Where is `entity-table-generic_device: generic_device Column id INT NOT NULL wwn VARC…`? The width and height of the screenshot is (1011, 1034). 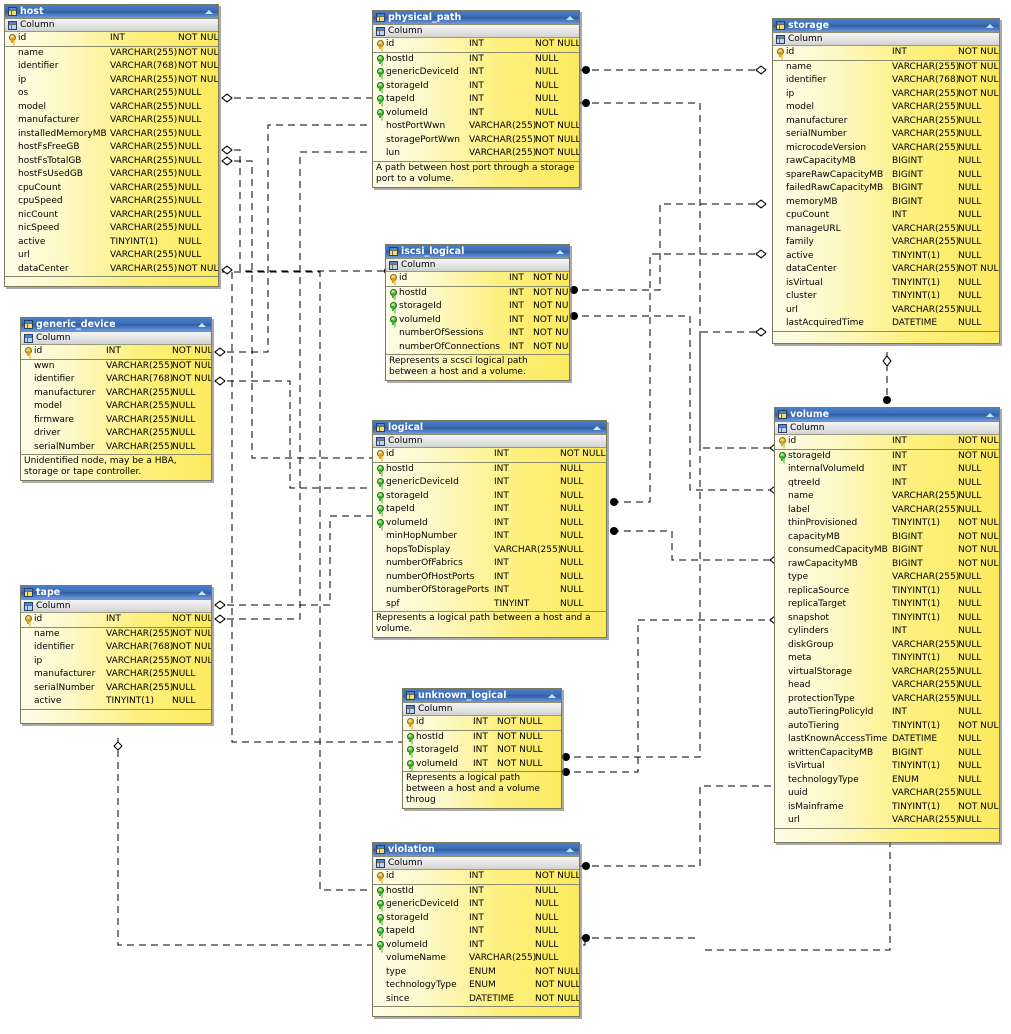 entity-table-generic_device: generic_device Column id INT NOT NULL wwn VARC… is located at coordinates (116, 399).